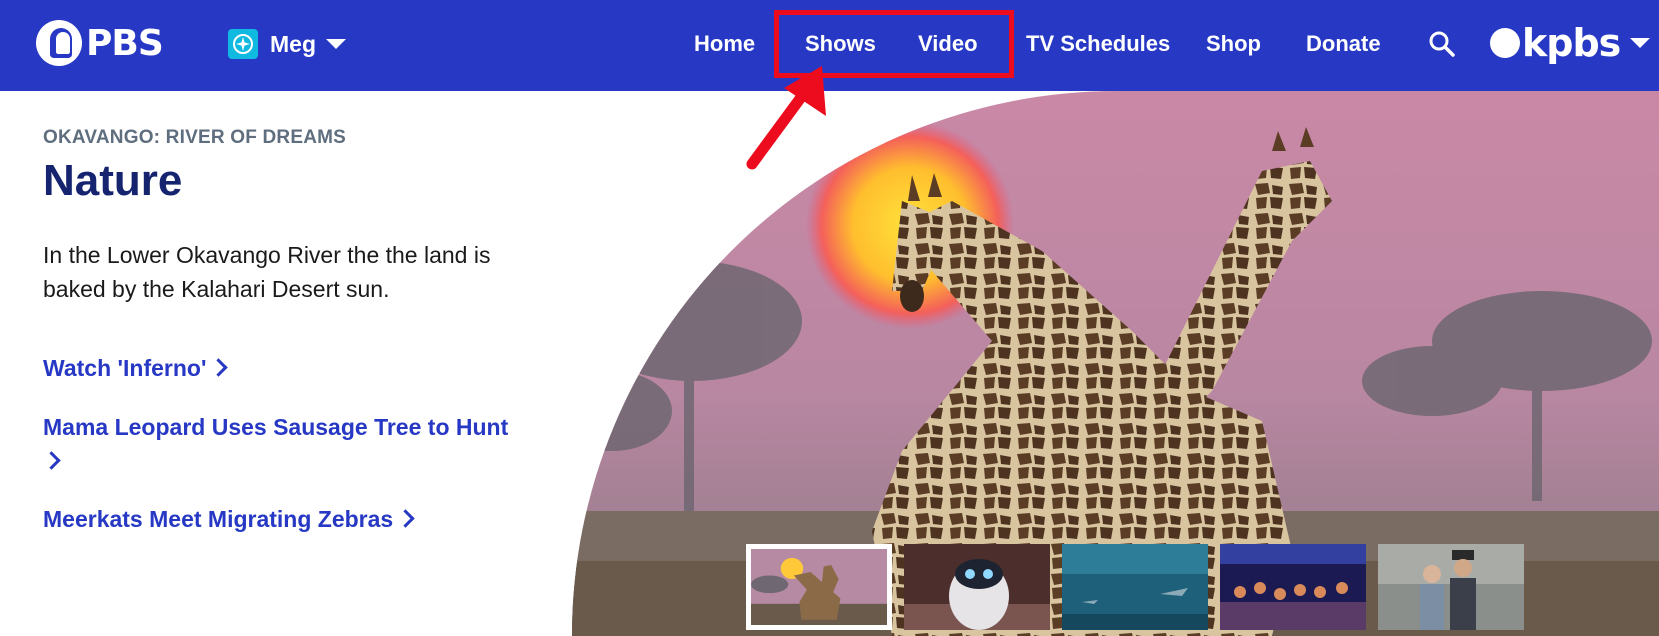 Image resolution: width=1659 pixels, height=636 pixels. I want to click on show-eyebrow: OKAVANGO: RIVER OF DREAMS, so click(195, 137).